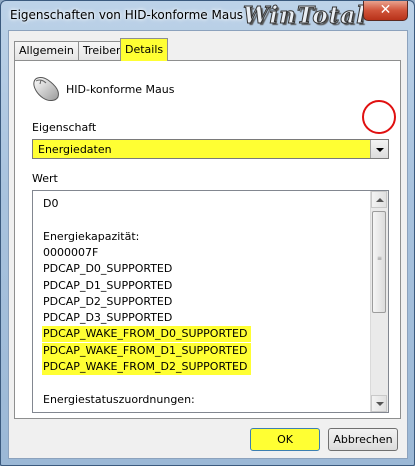  I want to click on annotation-circle, so click(379, 117).